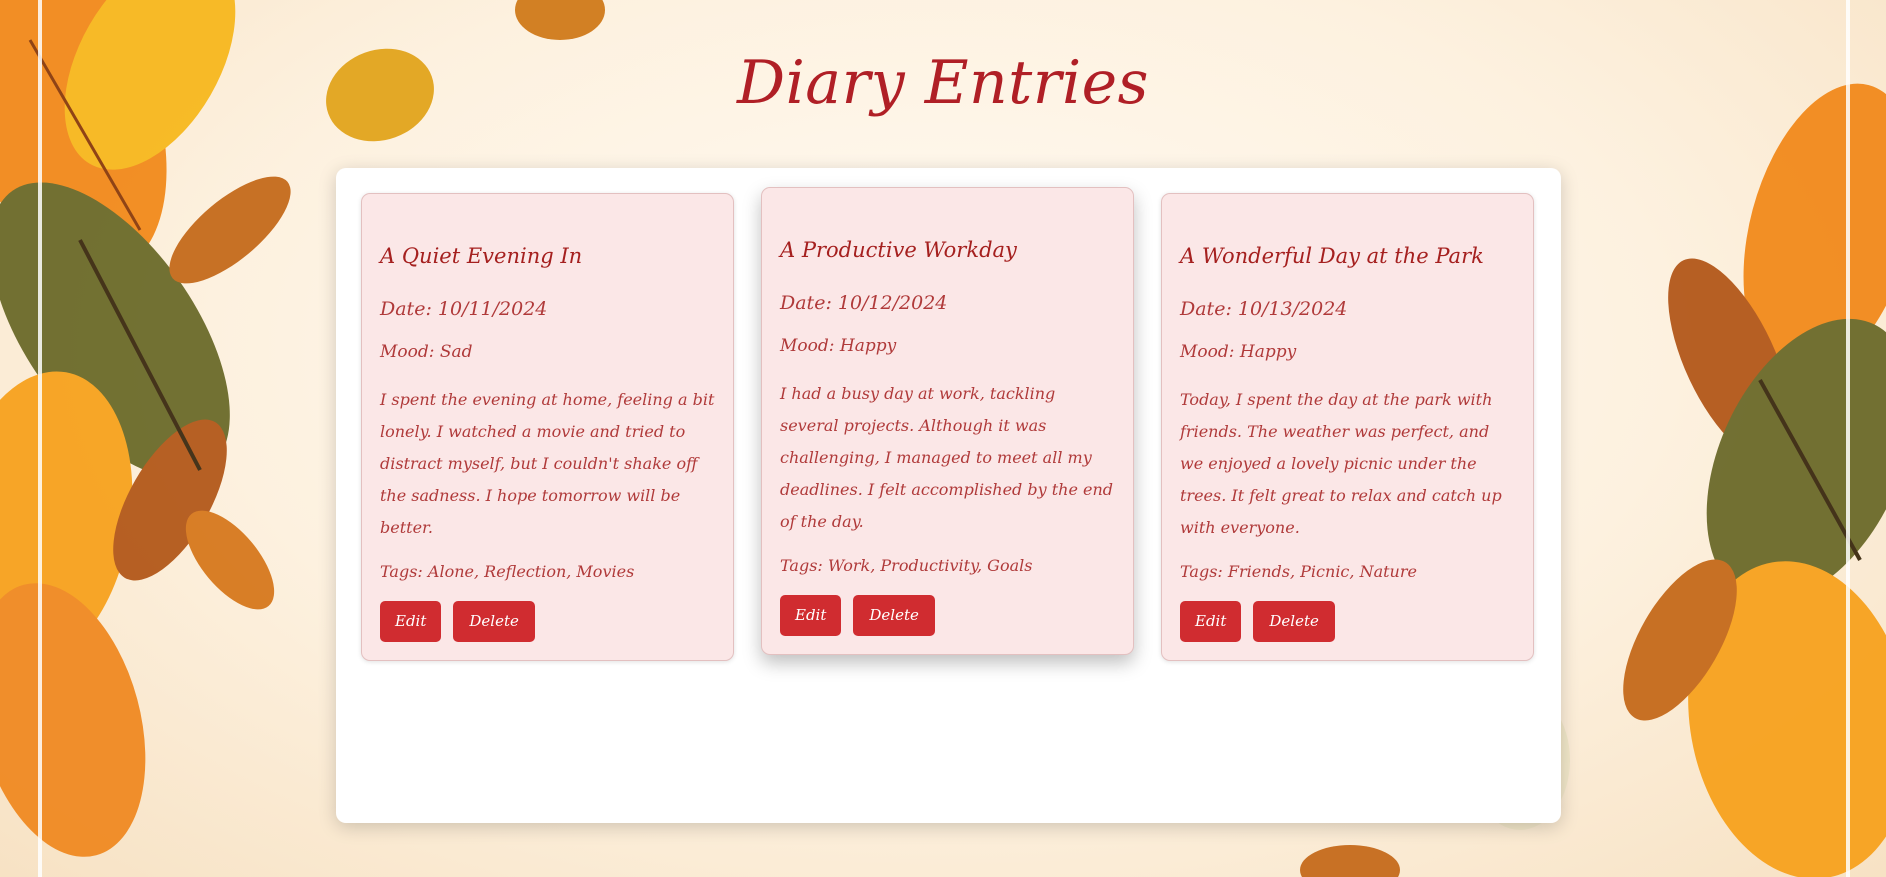  I want to click on entry-title: A Productive Workday, so click(898, 250).